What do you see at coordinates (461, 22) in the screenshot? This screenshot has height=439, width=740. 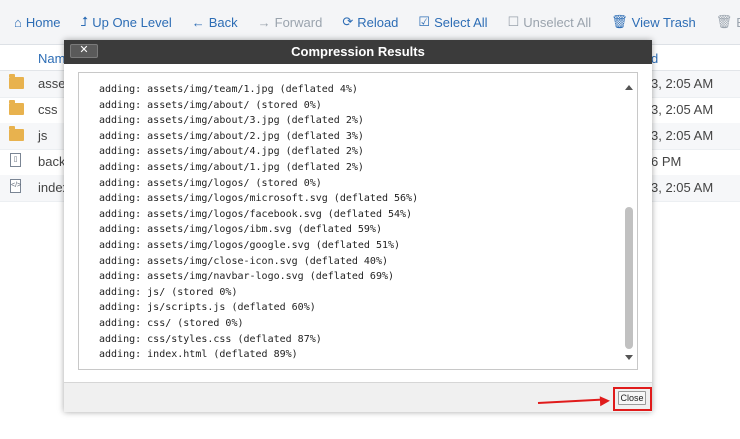 I see `toolbar-button-label: Select All` at bounding box center [461, 22].